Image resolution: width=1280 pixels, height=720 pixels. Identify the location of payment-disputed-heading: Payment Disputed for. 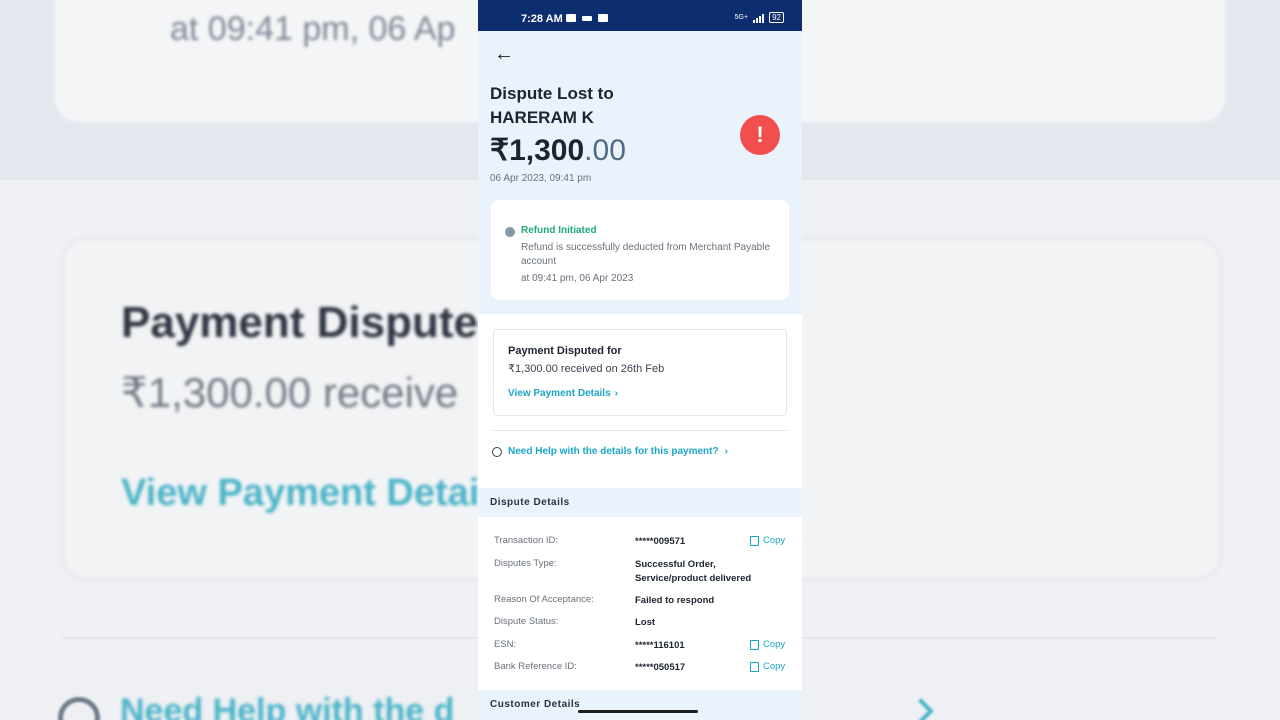
(565, 351).